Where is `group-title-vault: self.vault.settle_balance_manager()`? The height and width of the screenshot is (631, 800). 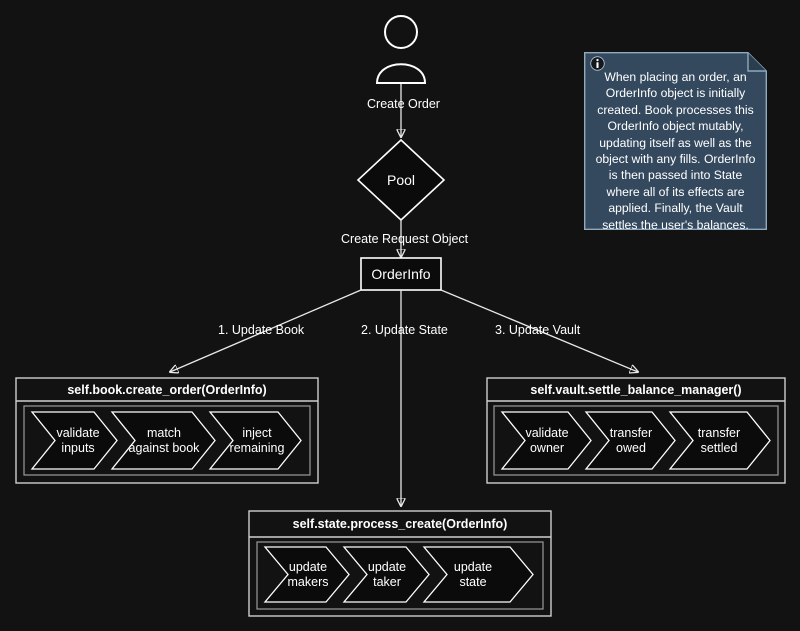
group-title-vault: self.vault.settle_balance_manager() is located at coordinates (636, 390).